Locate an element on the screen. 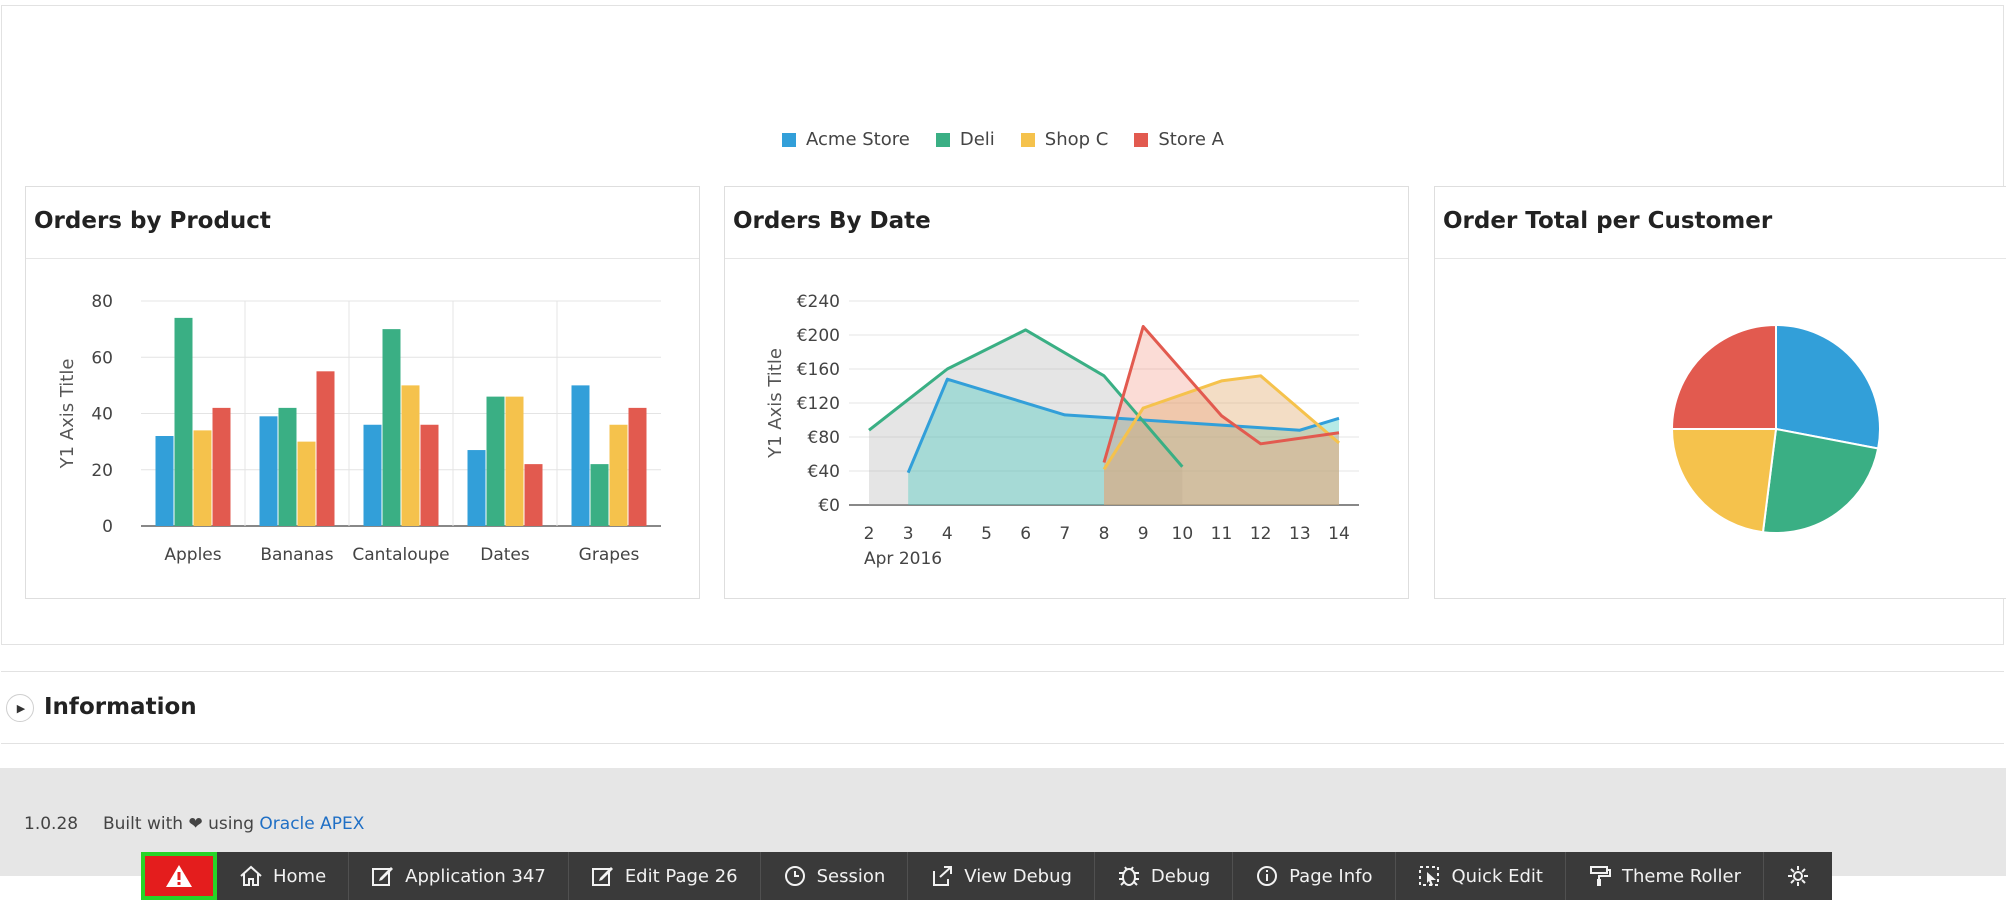  x-tick-label: 2 is located at coordinates (869, 534).